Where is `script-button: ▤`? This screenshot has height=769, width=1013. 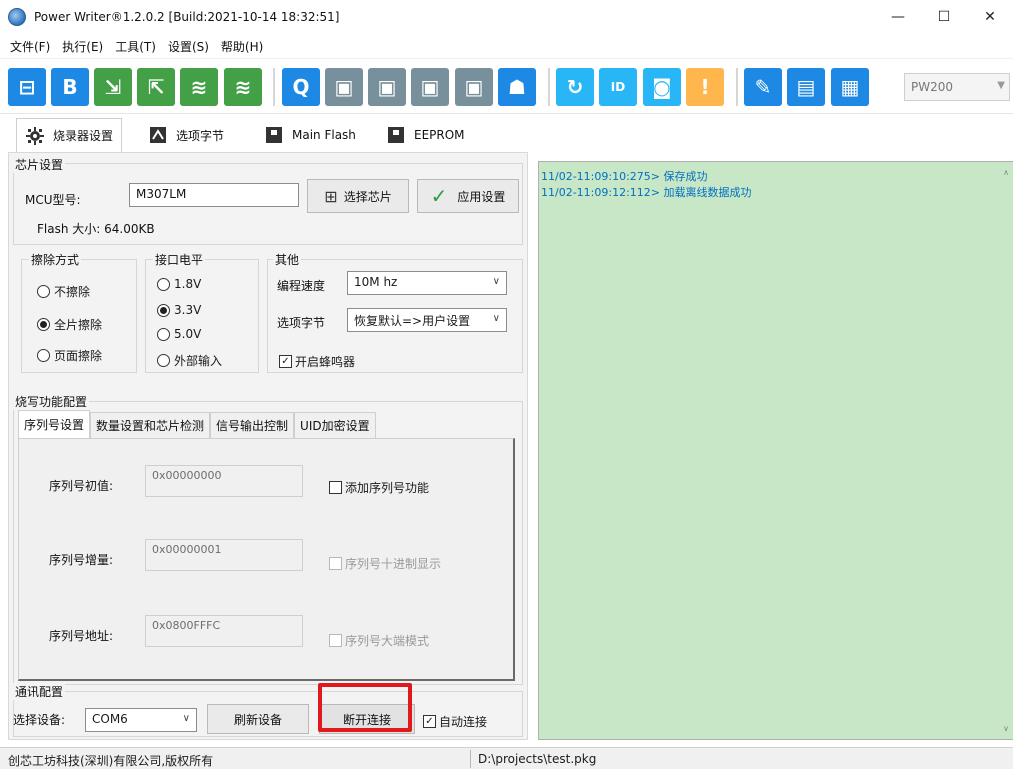 script-button: ▤ is located at coordinates (806, 87).